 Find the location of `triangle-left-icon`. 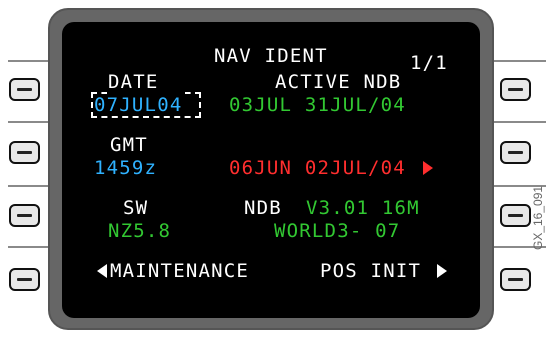

triangle-left-icon is located at coordinates (102, 271).